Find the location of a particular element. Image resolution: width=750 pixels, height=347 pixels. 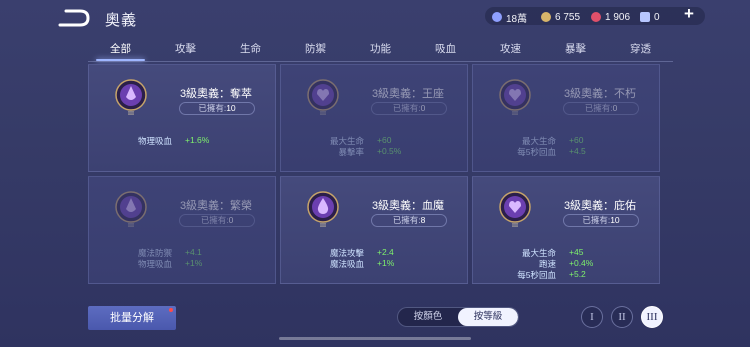

arcana-name: 3級奧義：血魔 is located at coordinates (408, 206).